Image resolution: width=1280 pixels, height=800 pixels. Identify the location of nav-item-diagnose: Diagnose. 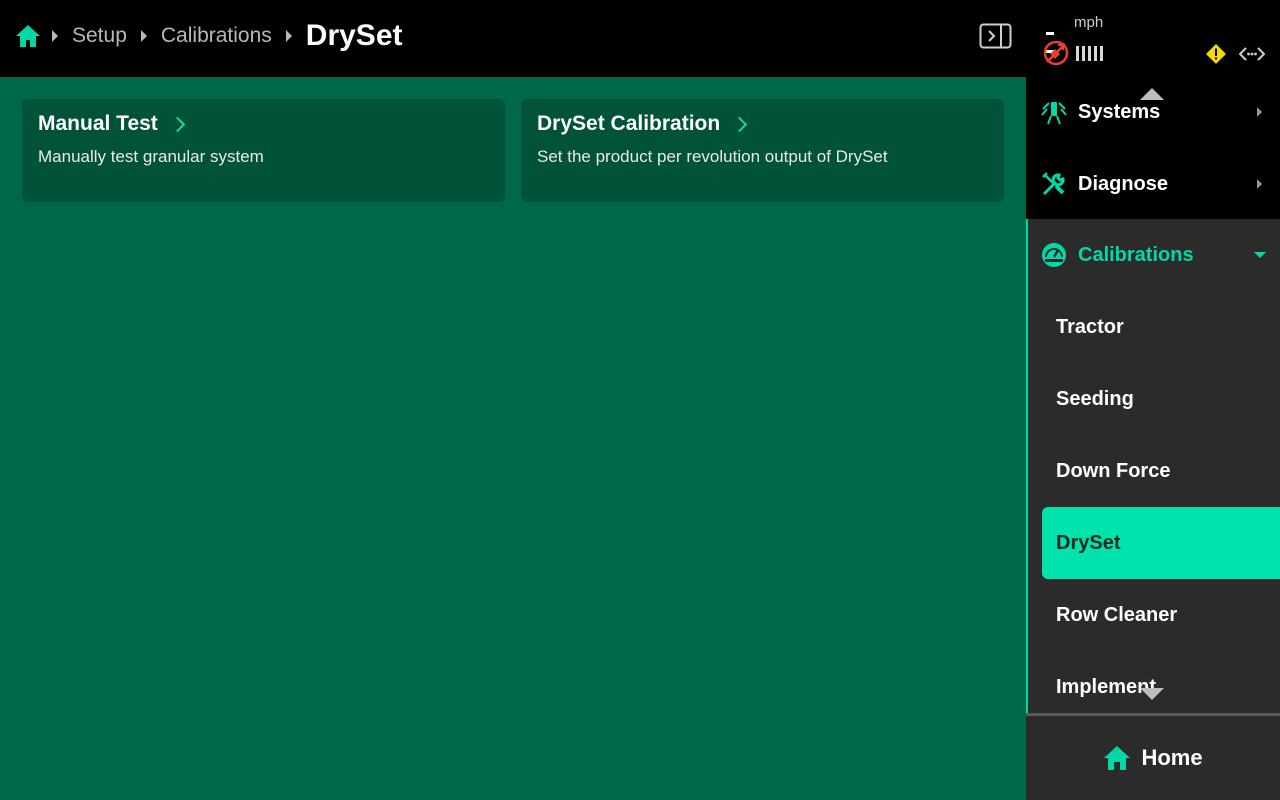
(1153, 184).